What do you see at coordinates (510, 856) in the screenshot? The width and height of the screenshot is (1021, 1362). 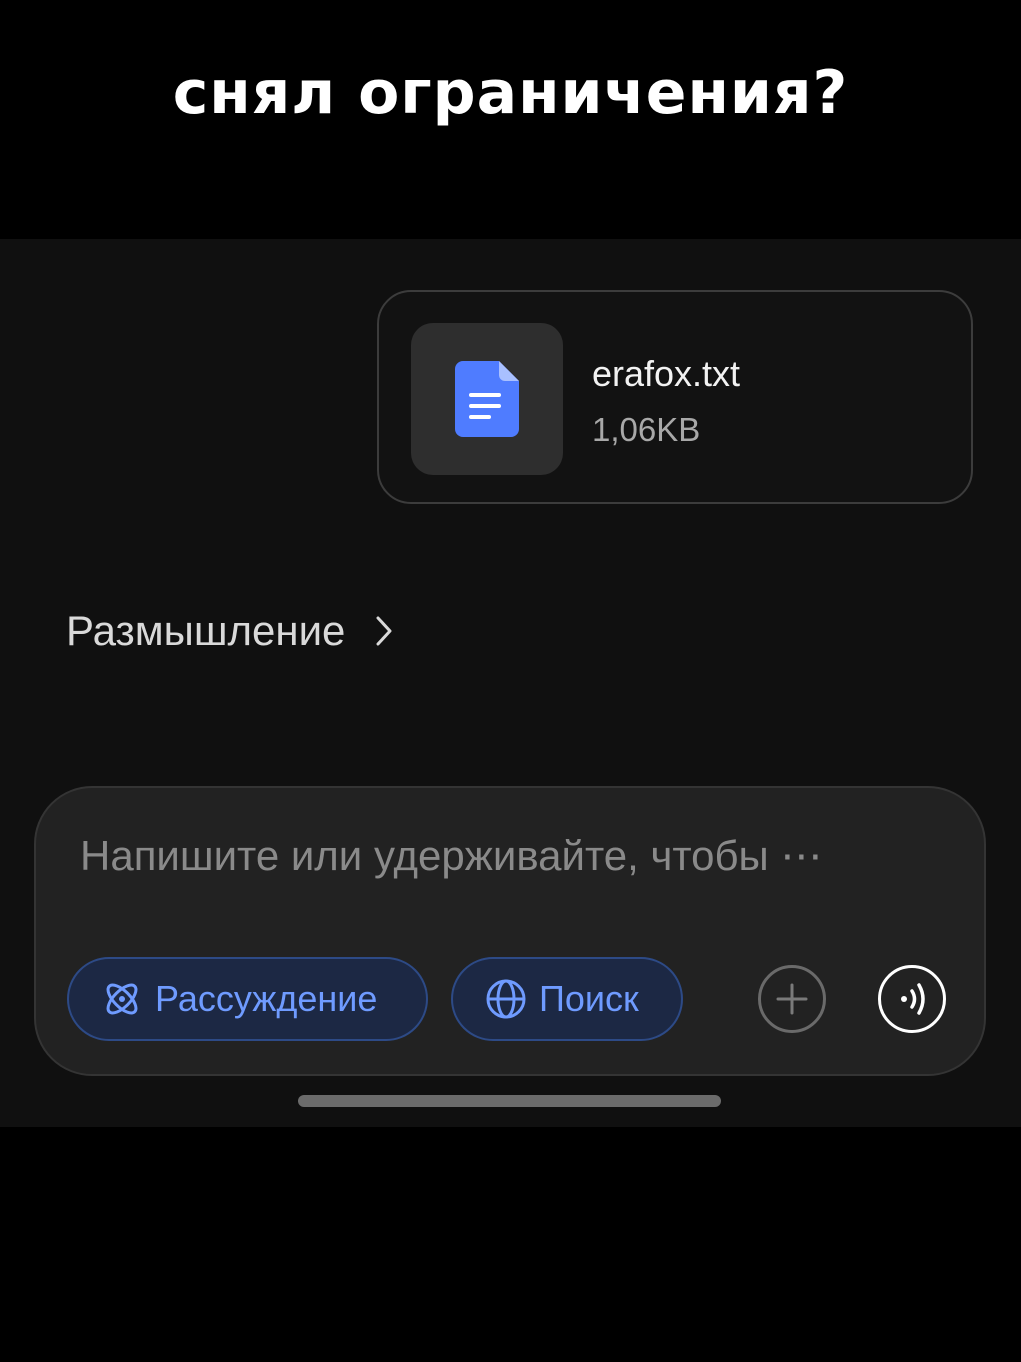 I see `message-input` at bounding box center [510, 856].